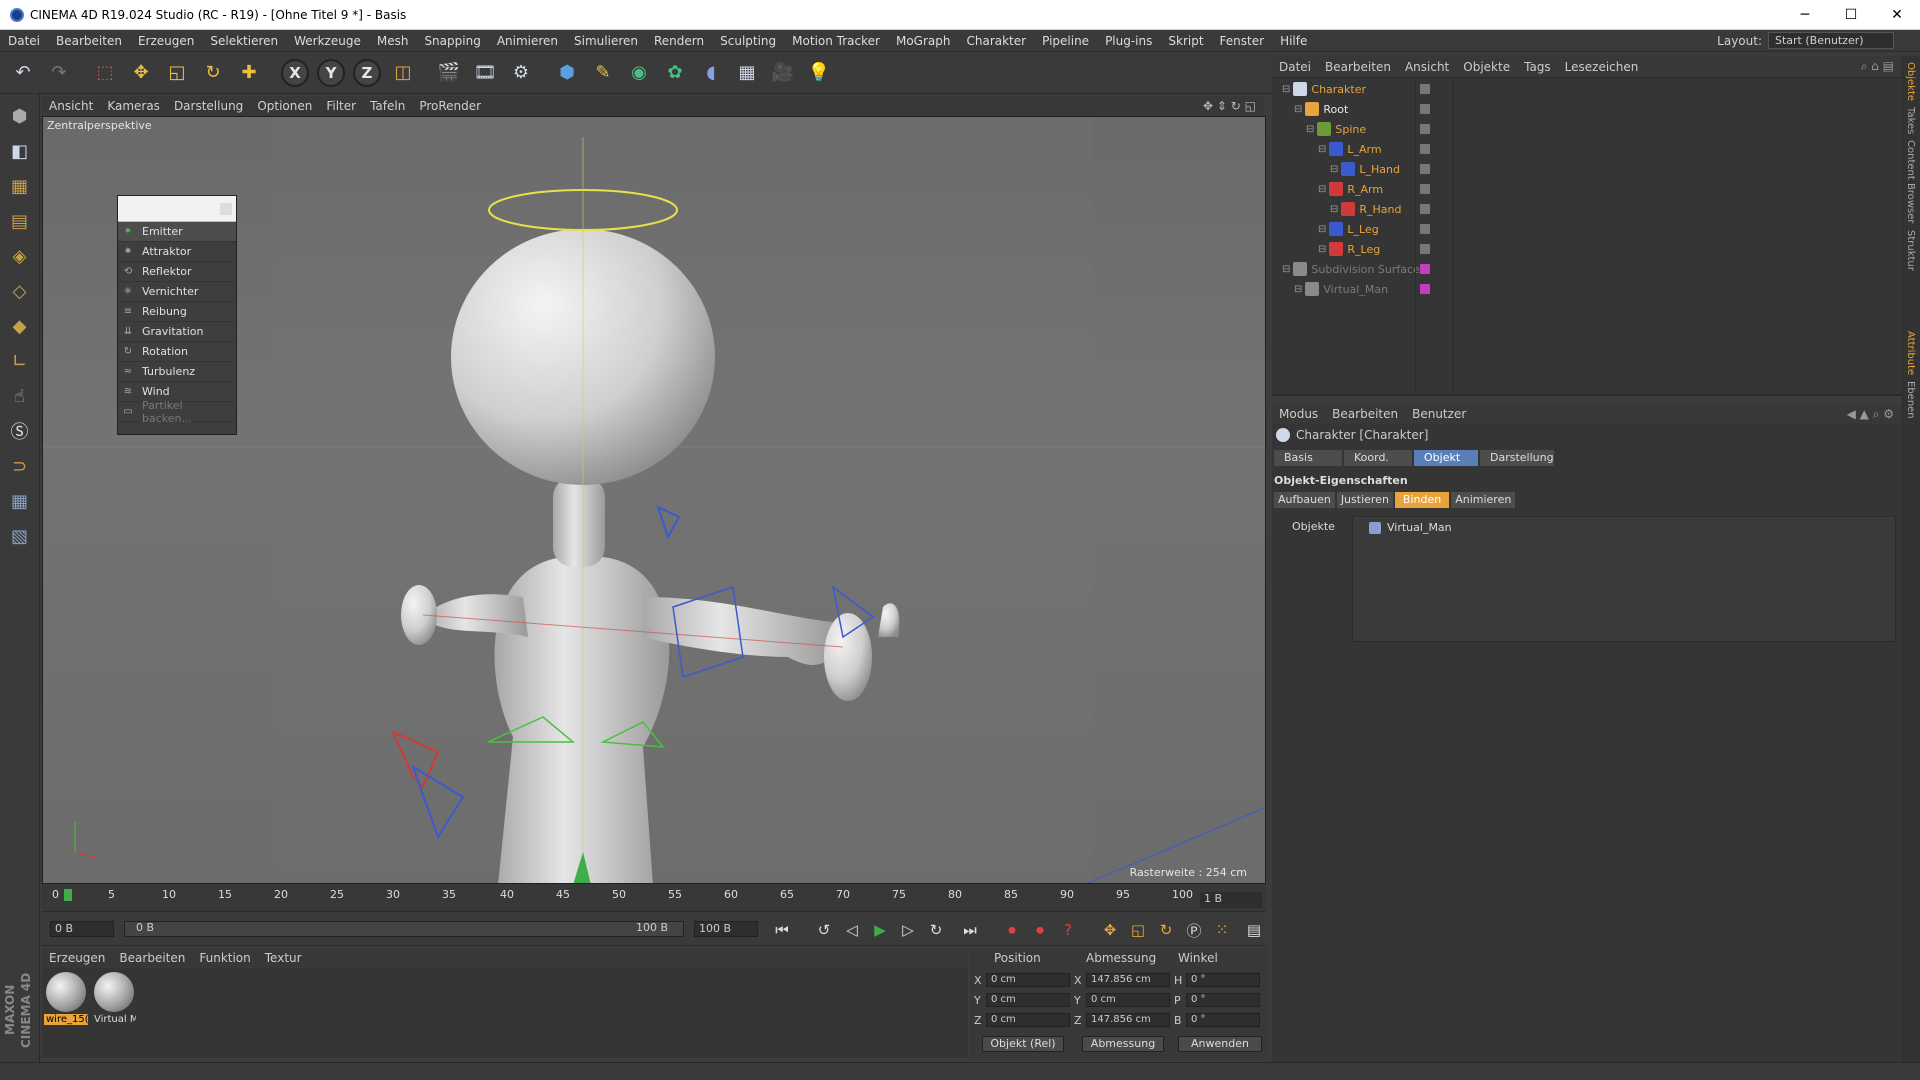 This screenshot has height=1080, width=1920. What do you see at coordinates (1358, 67) in the screenshot?
I see `object-menu-bearbeiten: Bearbeiten` at bounding box center [1358, 67].